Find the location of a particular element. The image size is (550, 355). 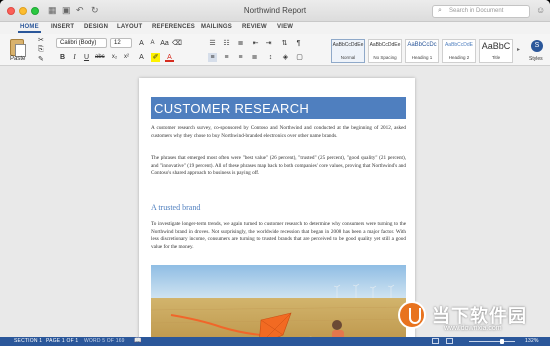

font-size-value: 12 is located at coordinates (117, 43).